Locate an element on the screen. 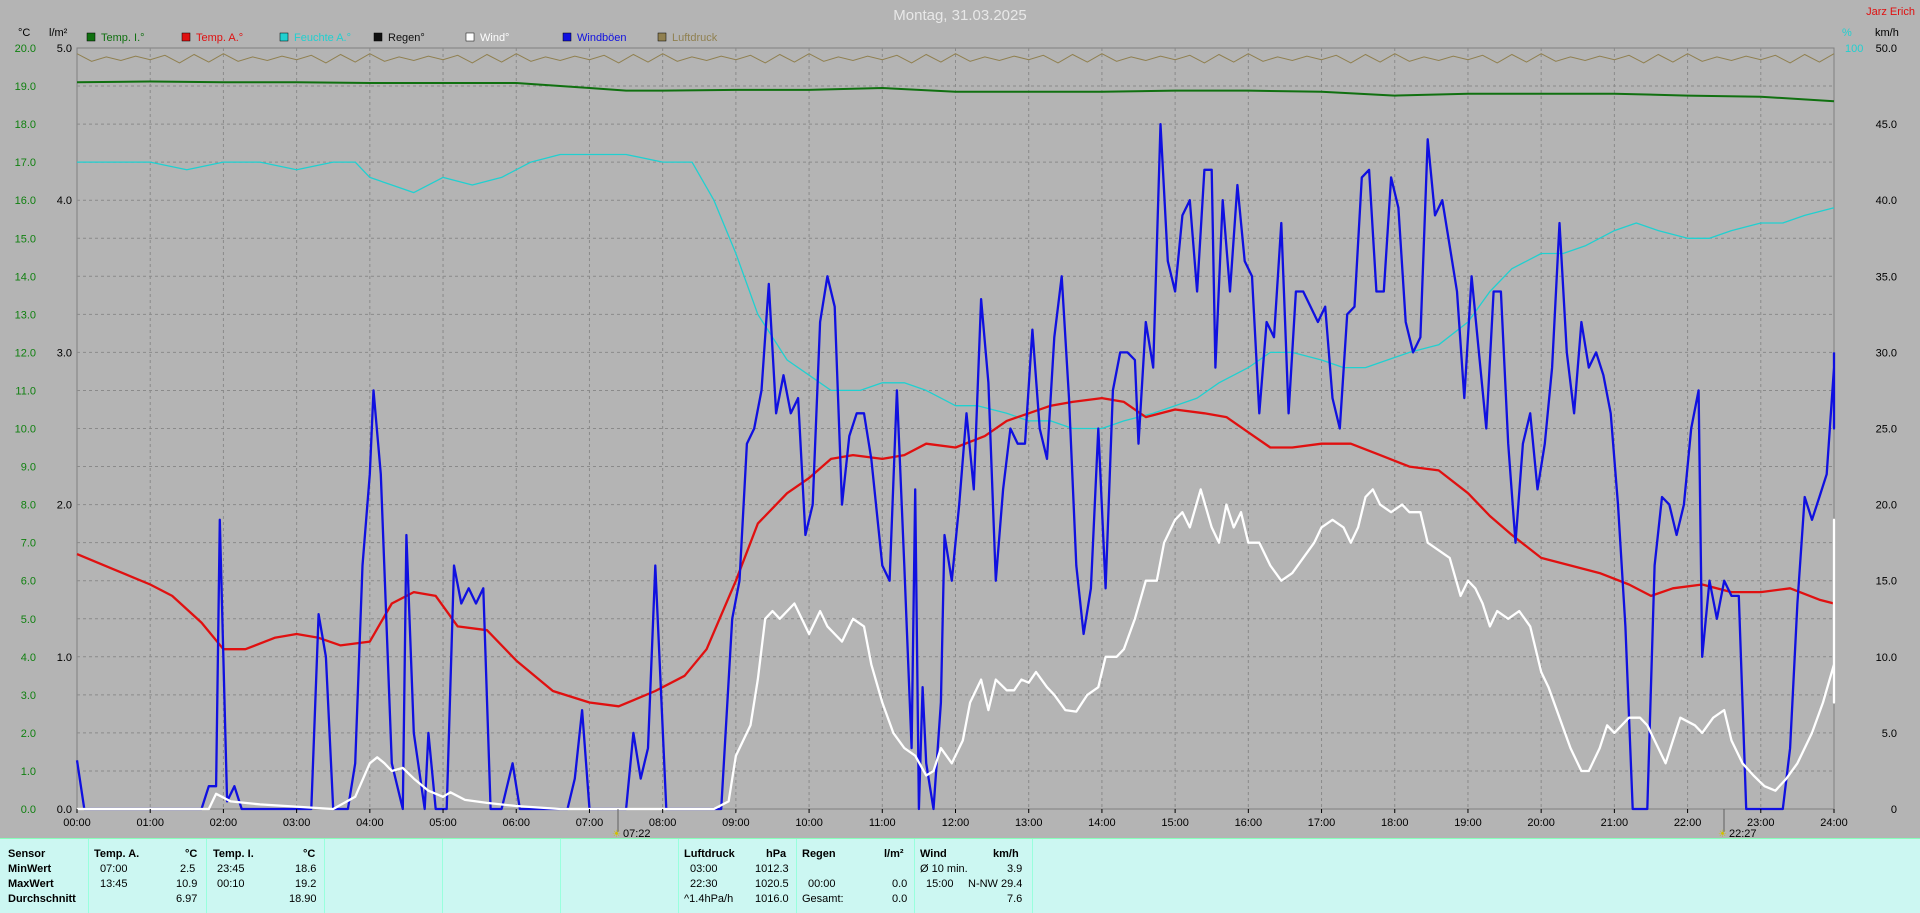 This screenshot has width=1920, height=913. temp-unit-label: °C is located at coordinates (24, 33).